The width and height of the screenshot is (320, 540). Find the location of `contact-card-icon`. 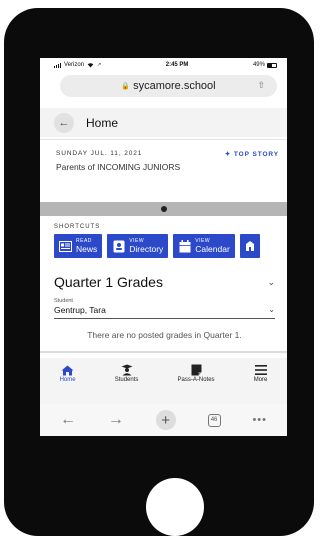

contact-card-icon is located at coordinates (118, 246).